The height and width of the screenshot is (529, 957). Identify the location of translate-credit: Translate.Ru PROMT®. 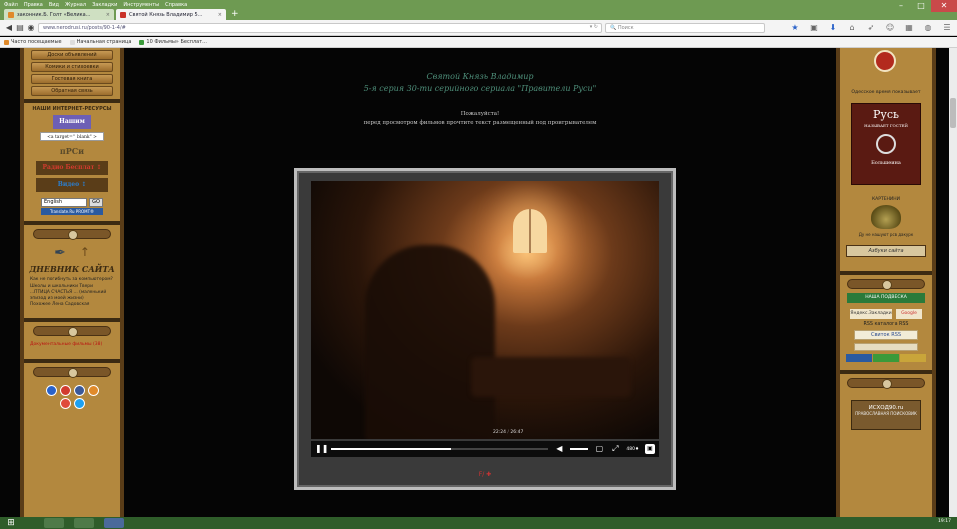
(72, 211).